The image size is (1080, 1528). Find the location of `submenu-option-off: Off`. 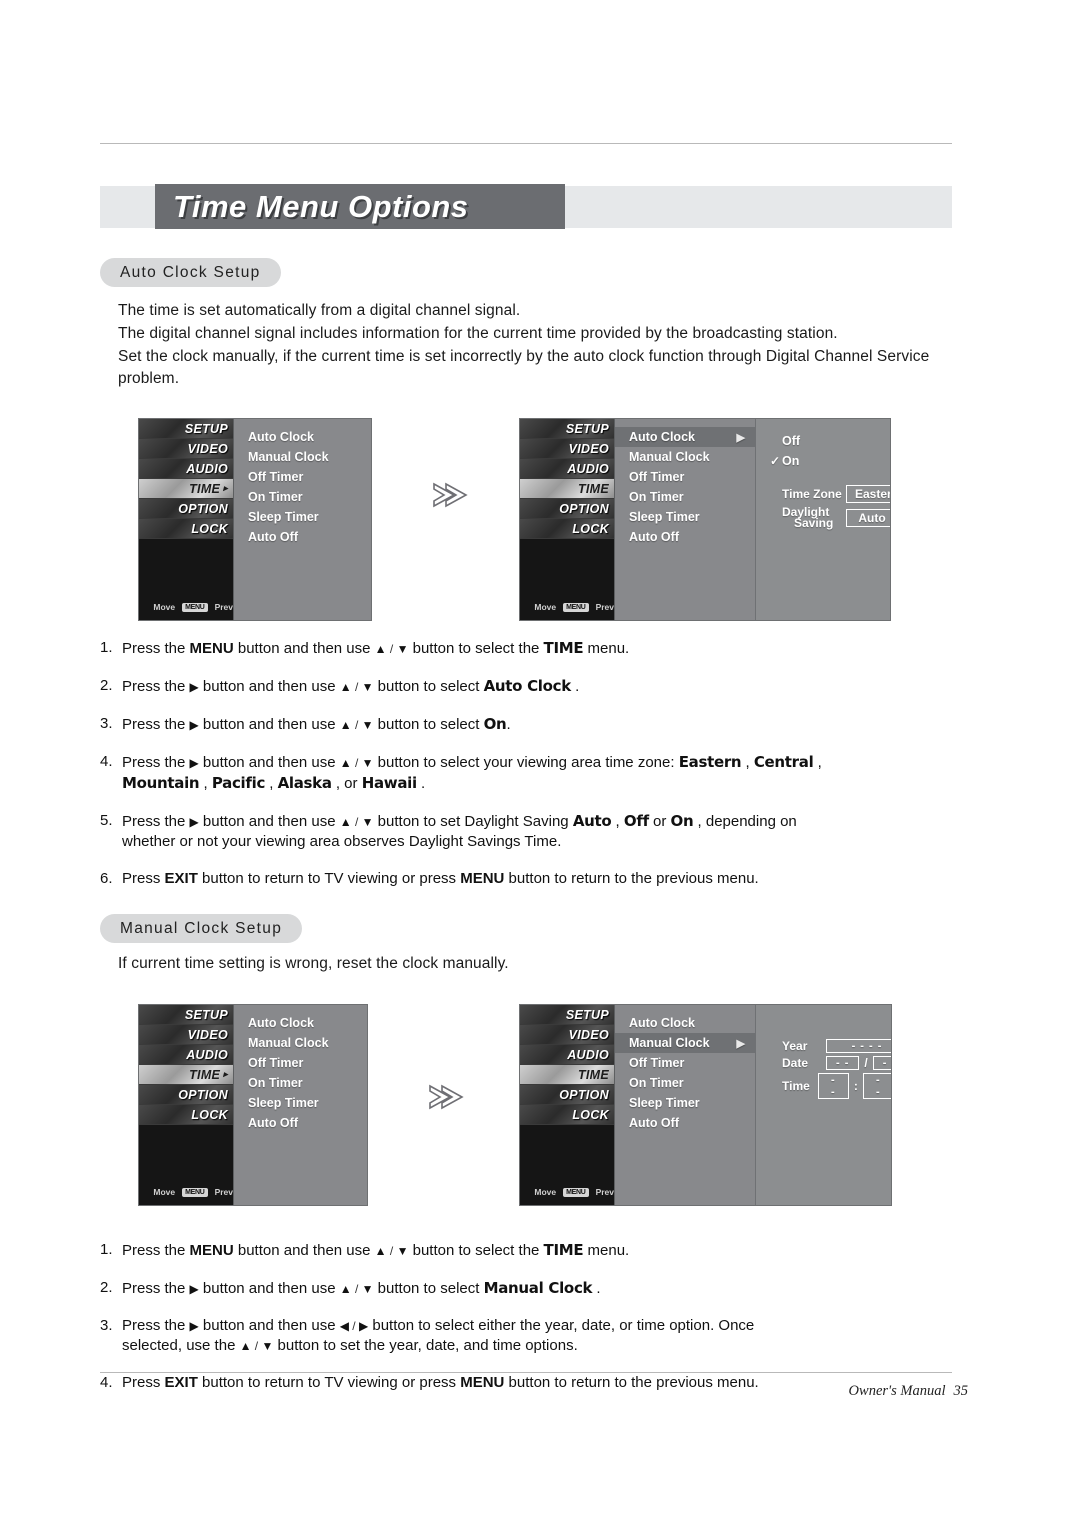

submenu-option-off: Off is located at coordinates (823, 441).